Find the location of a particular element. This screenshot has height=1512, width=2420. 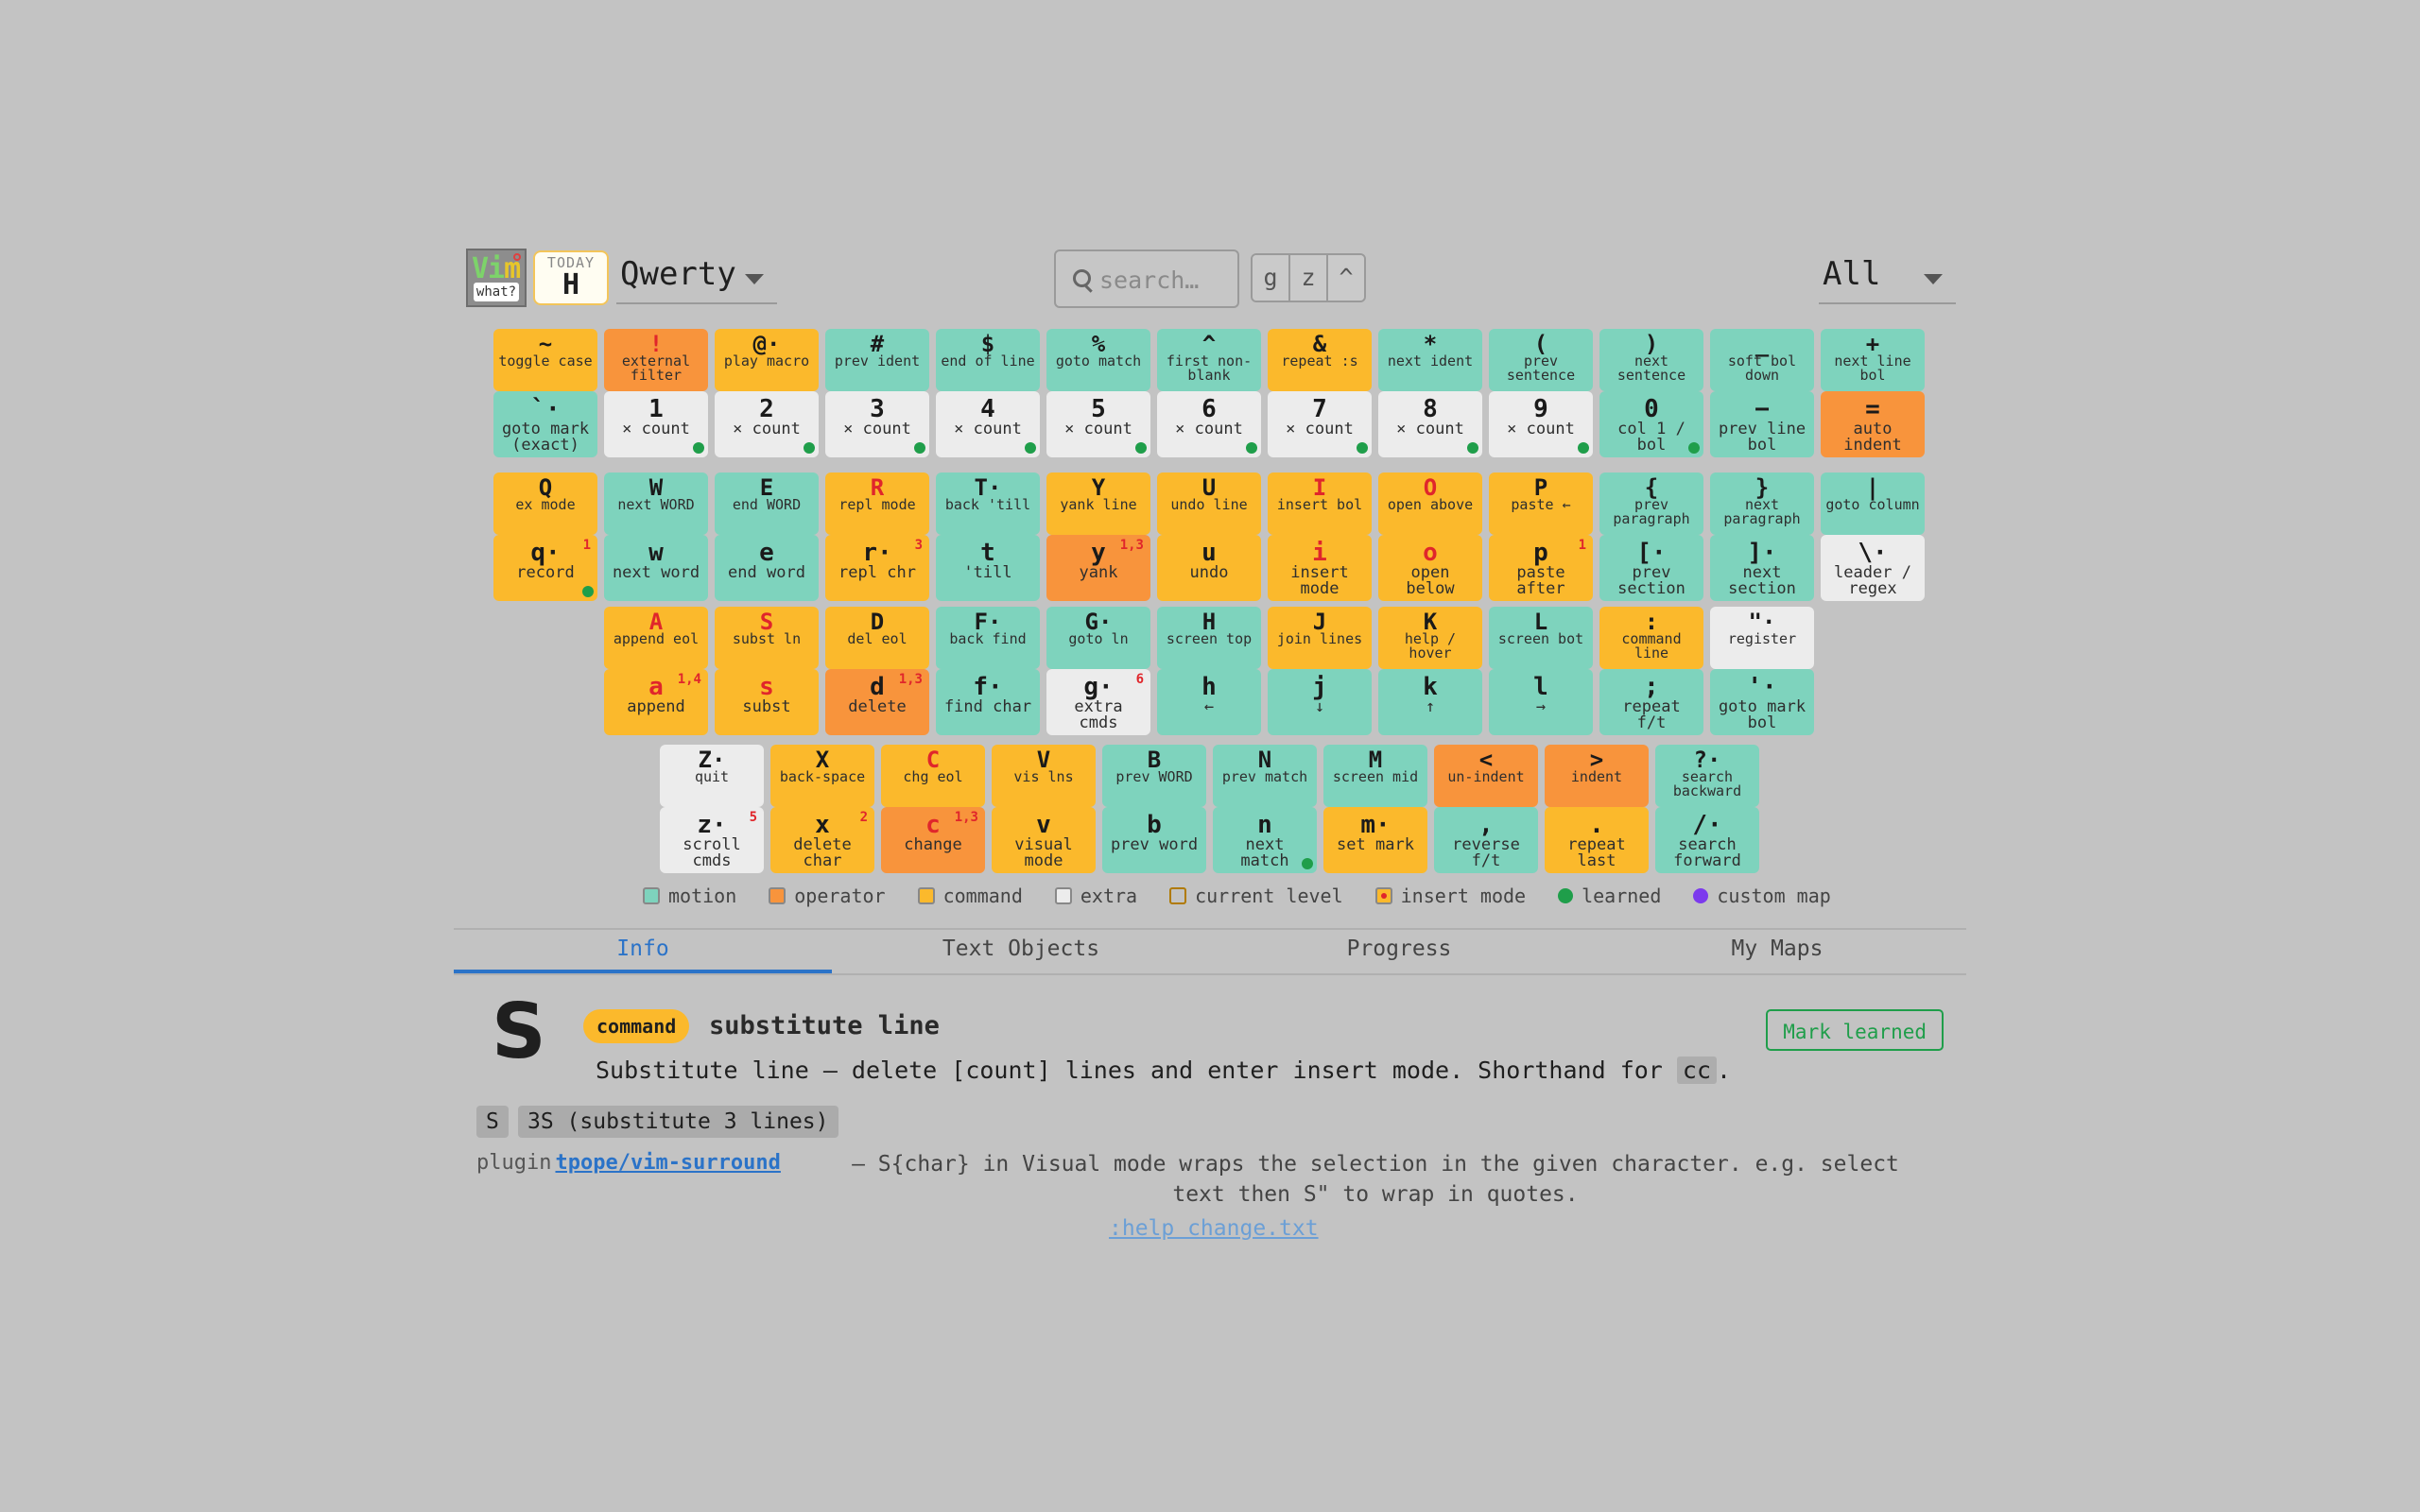

key-row3-shift-8: Lscreen bot is located at coordinates (1541, 638).